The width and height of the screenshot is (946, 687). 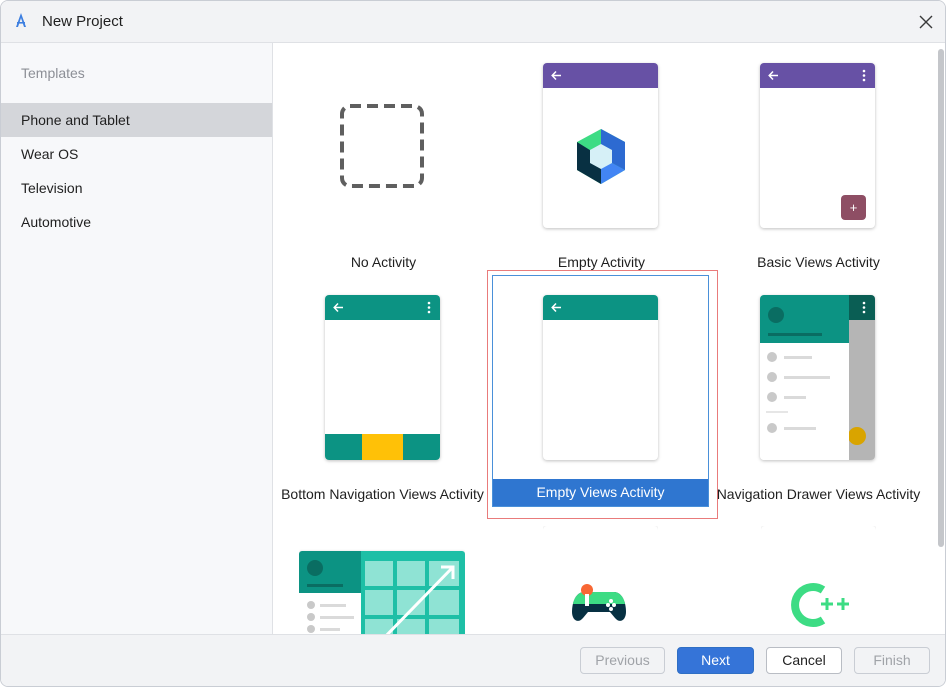 What do you see at coordinates (926, 22) in the screenshot?
I see `close-icon` at bounding box center [926, 22].